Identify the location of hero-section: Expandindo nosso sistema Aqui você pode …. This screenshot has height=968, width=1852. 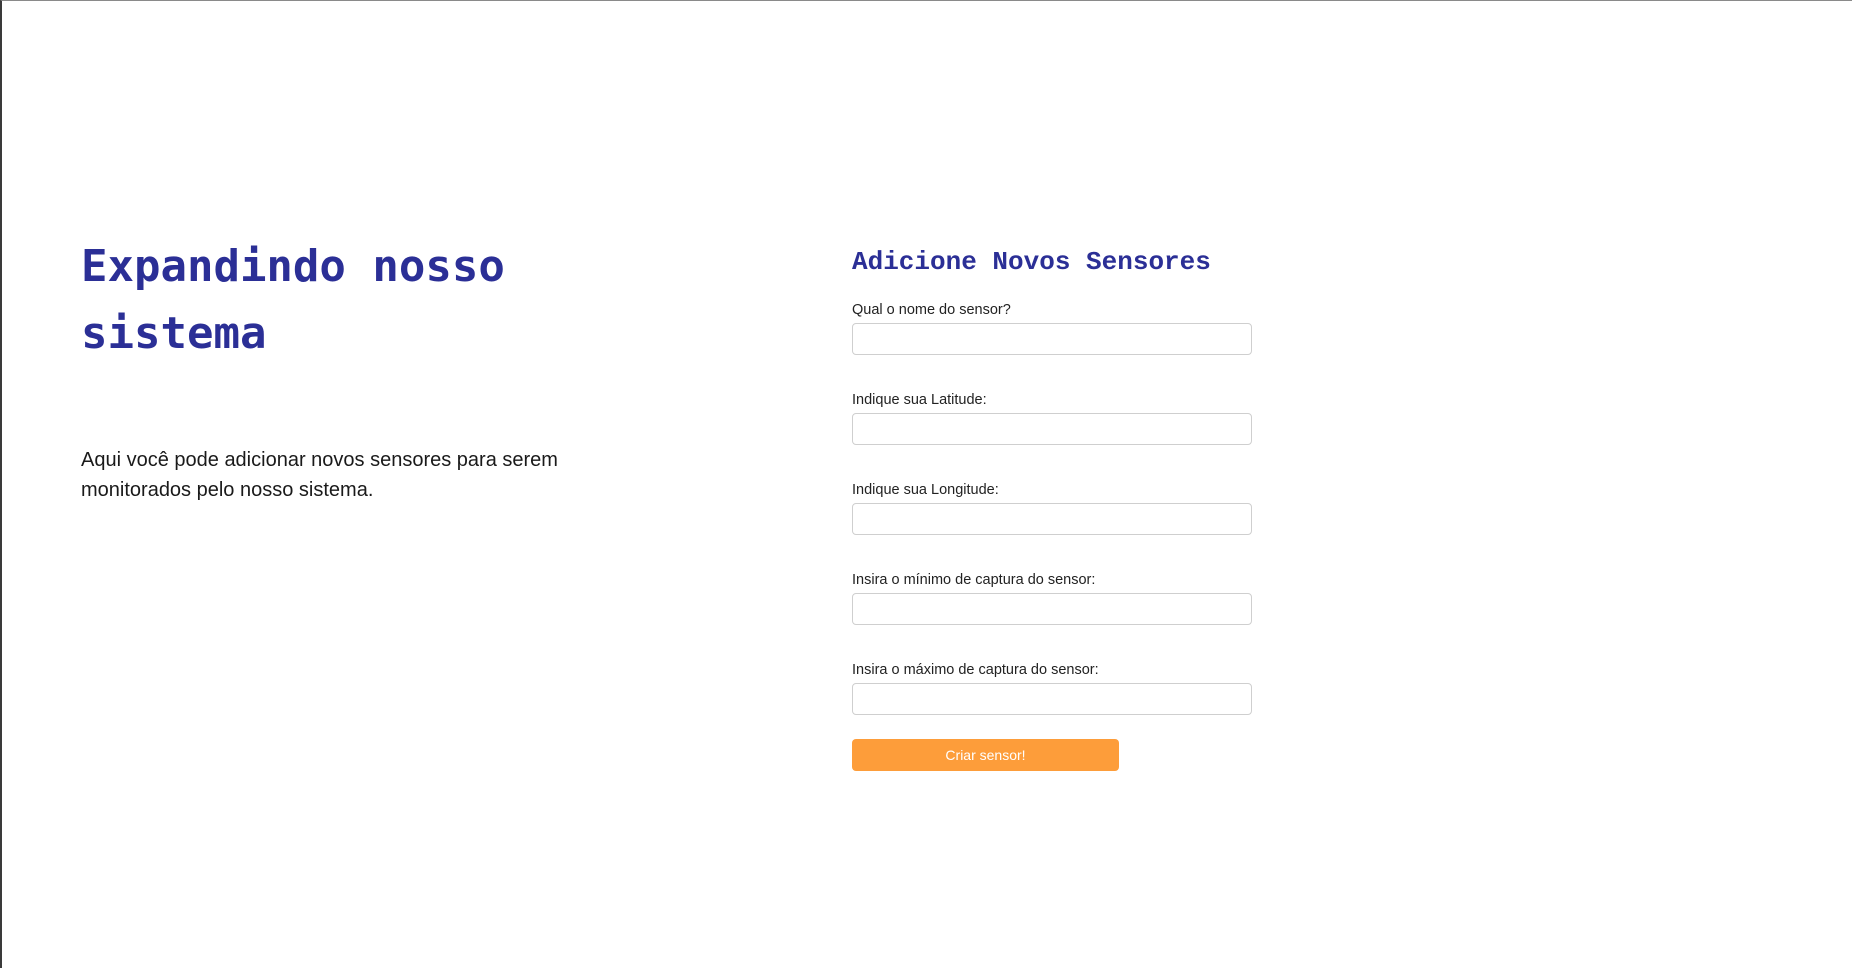
(361, 369).